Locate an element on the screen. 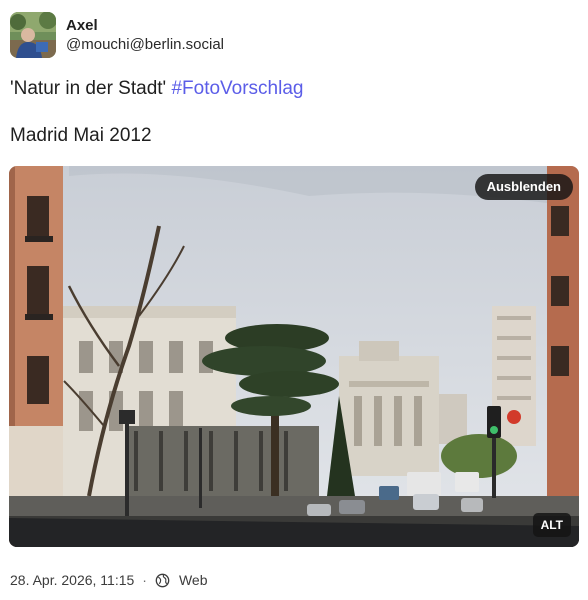 The height and width of the screenshot is (600, 588). alt-text-badge: ALT is located at coordinates (551, 525).